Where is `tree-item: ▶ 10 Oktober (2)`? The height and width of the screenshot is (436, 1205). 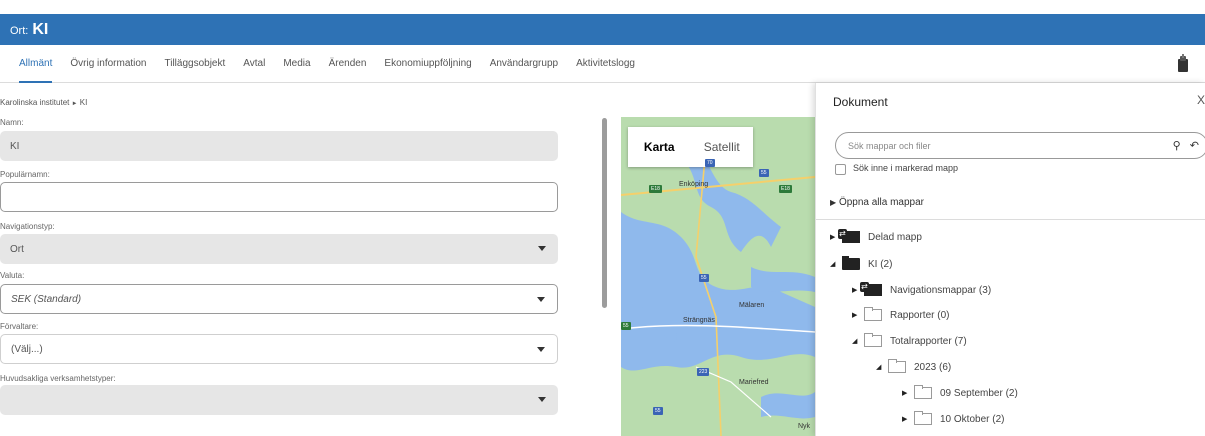
tree-item: ▶ 10 Oktober (2) is located at coordinates (953, 419).